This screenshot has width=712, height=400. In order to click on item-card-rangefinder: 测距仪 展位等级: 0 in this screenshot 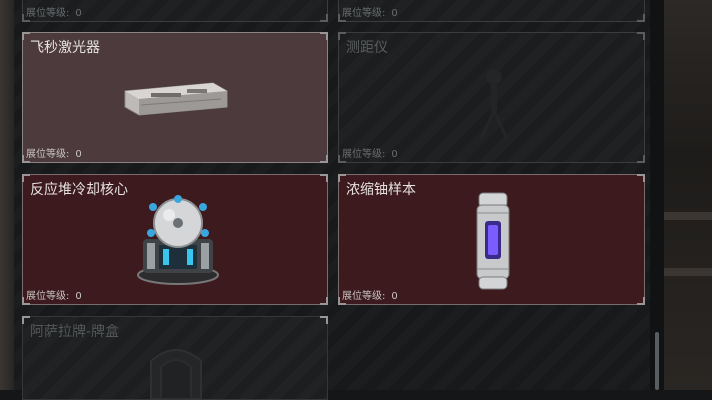, I will do `click(491, 97)`.